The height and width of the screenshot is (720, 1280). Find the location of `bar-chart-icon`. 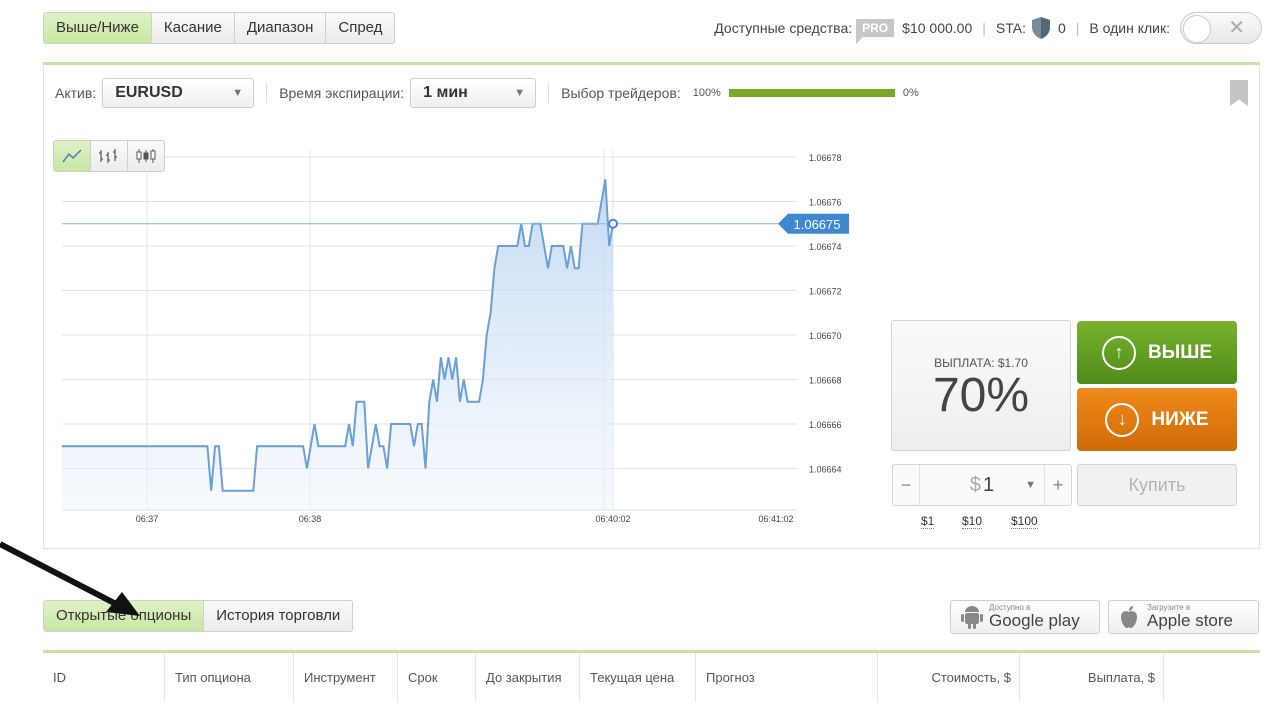

bar-chart-icon is located at coordinates (109, 156).